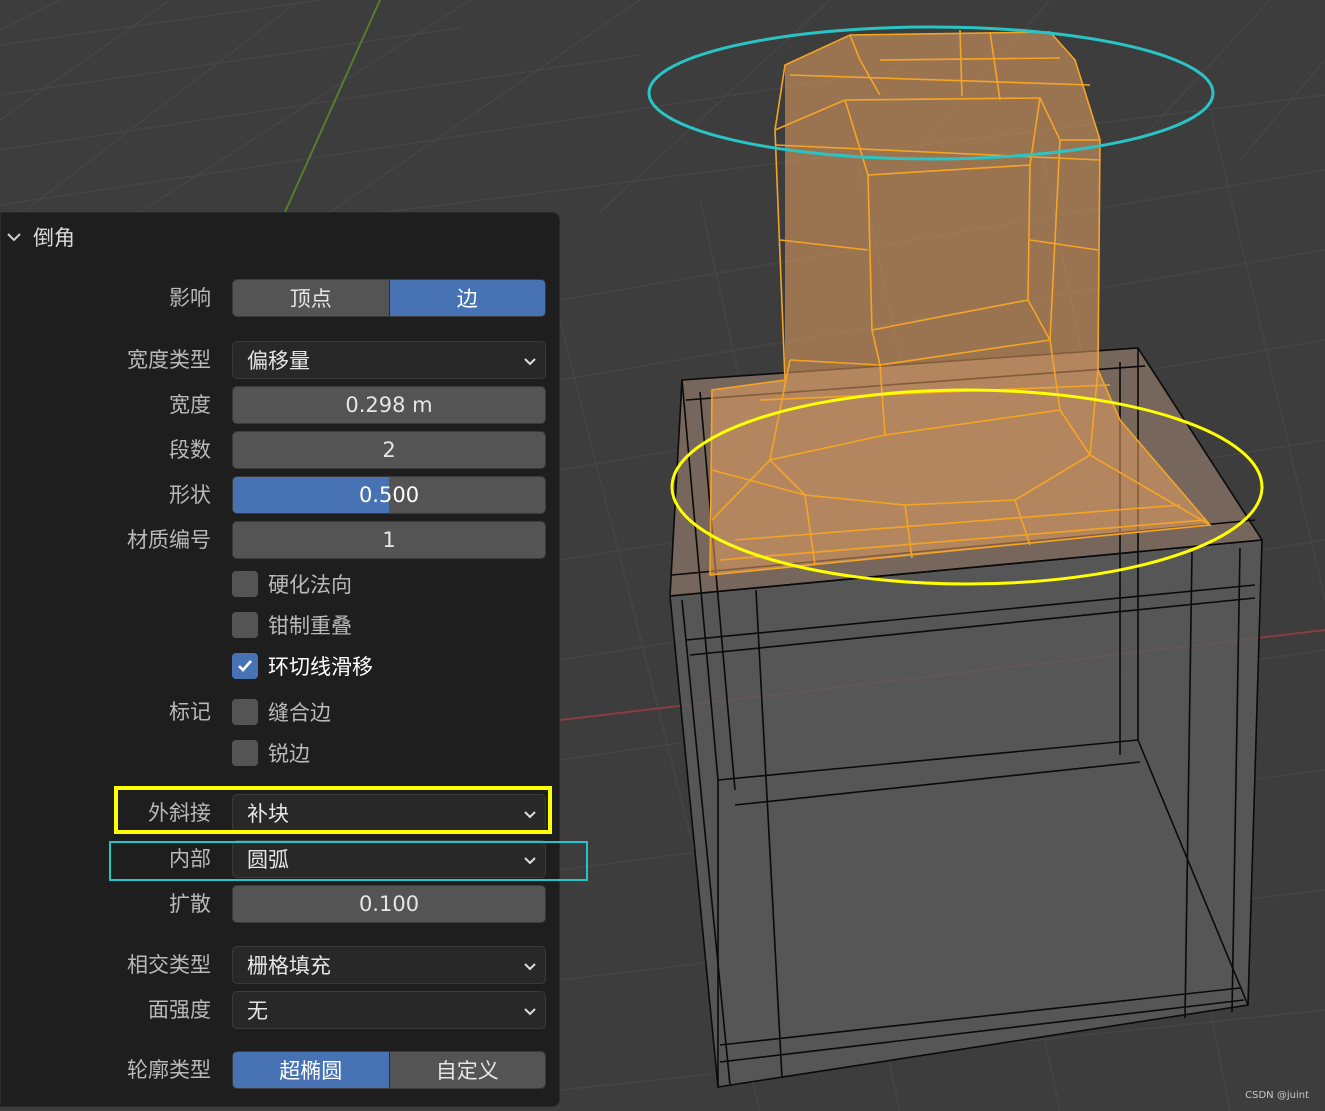  What do you see at coordinates (389, 450) in the screenshot?
I see `segments-field: 2` at bounding box center [389, 450].